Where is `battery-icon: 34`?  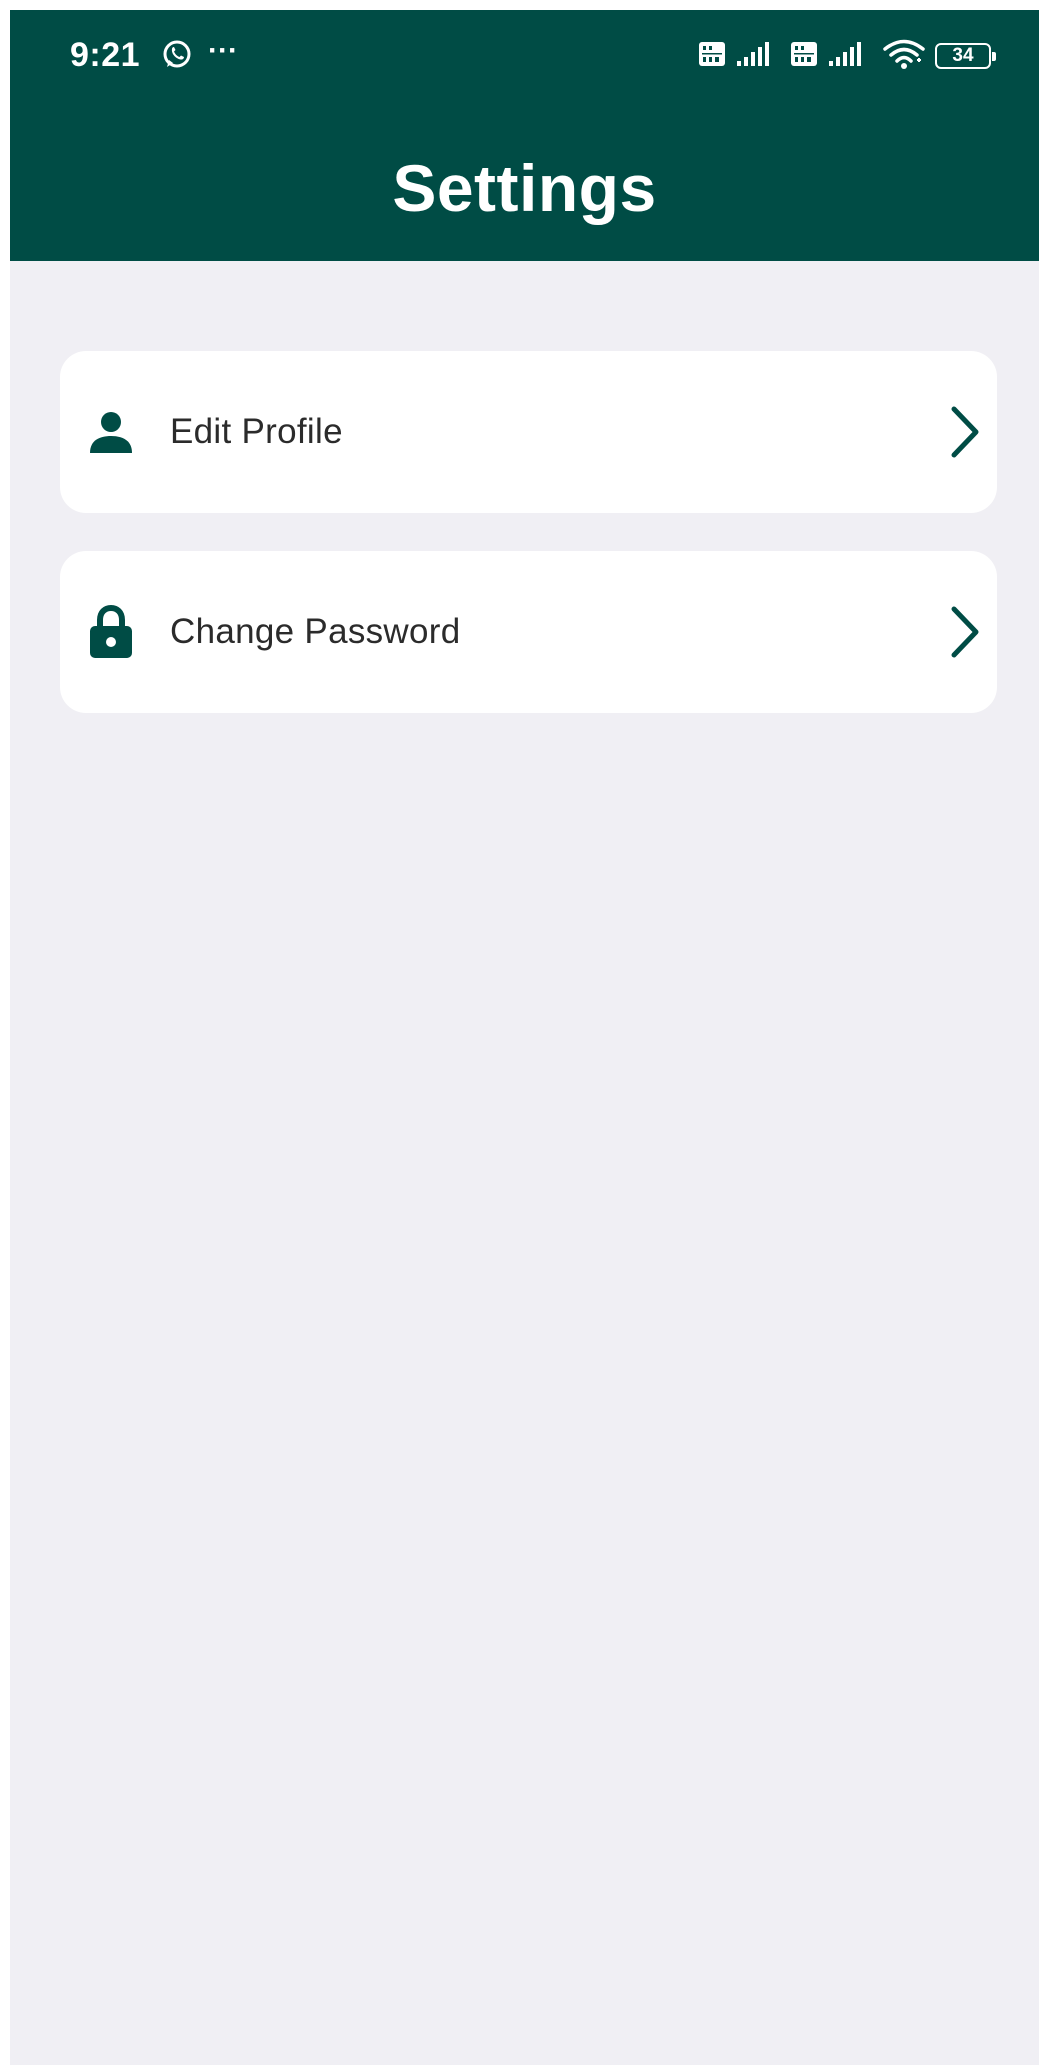 battery-icon: 34 is located at coordinates (965, 56).